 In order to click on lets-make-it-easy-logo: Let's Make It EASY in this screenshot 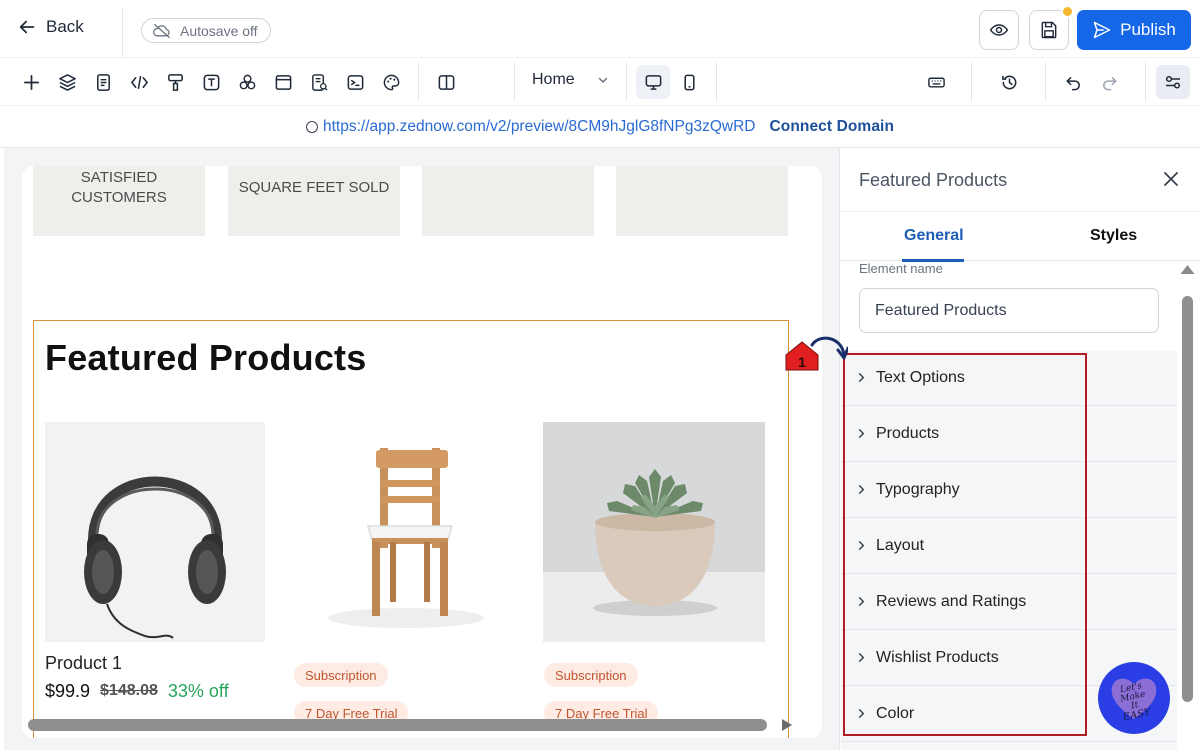, I will do `click(1134, 698)`.